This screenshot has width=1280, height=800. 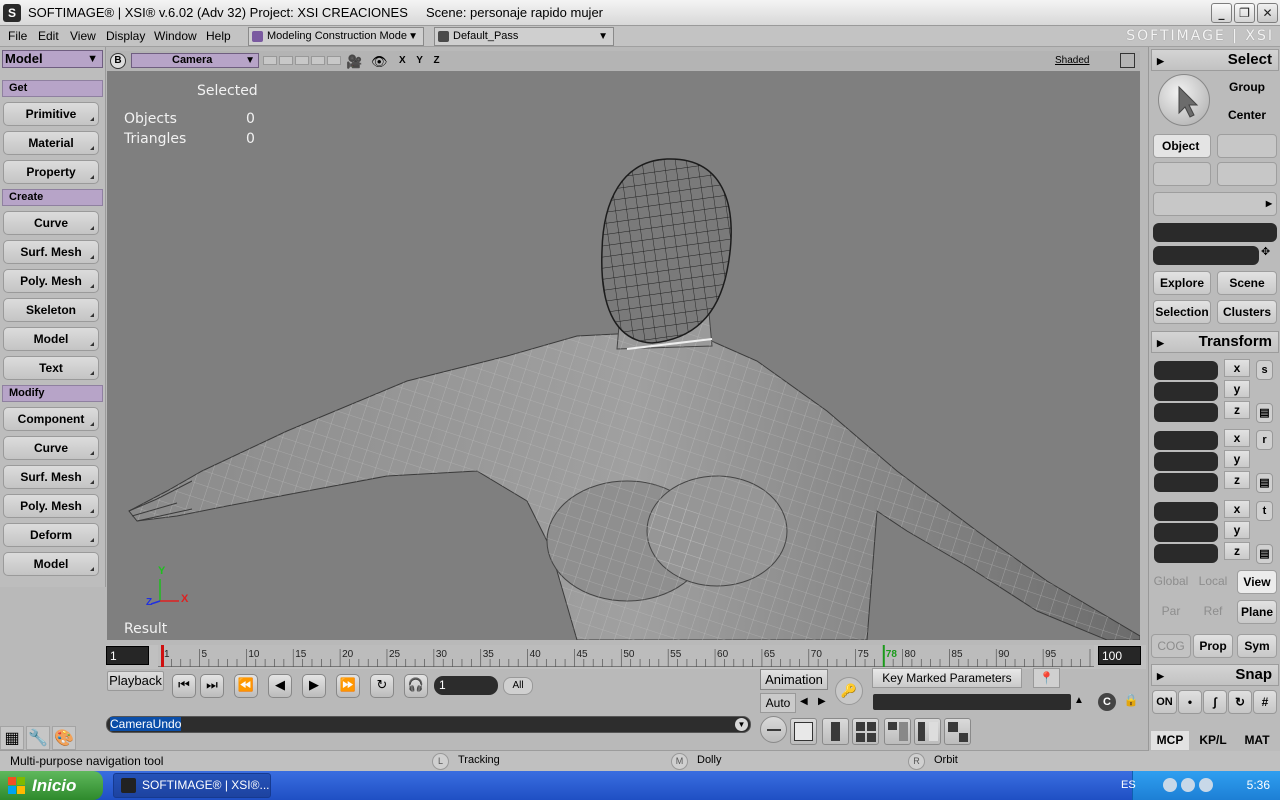 I want to click on property-button: Property, so click(x=51, y=172).